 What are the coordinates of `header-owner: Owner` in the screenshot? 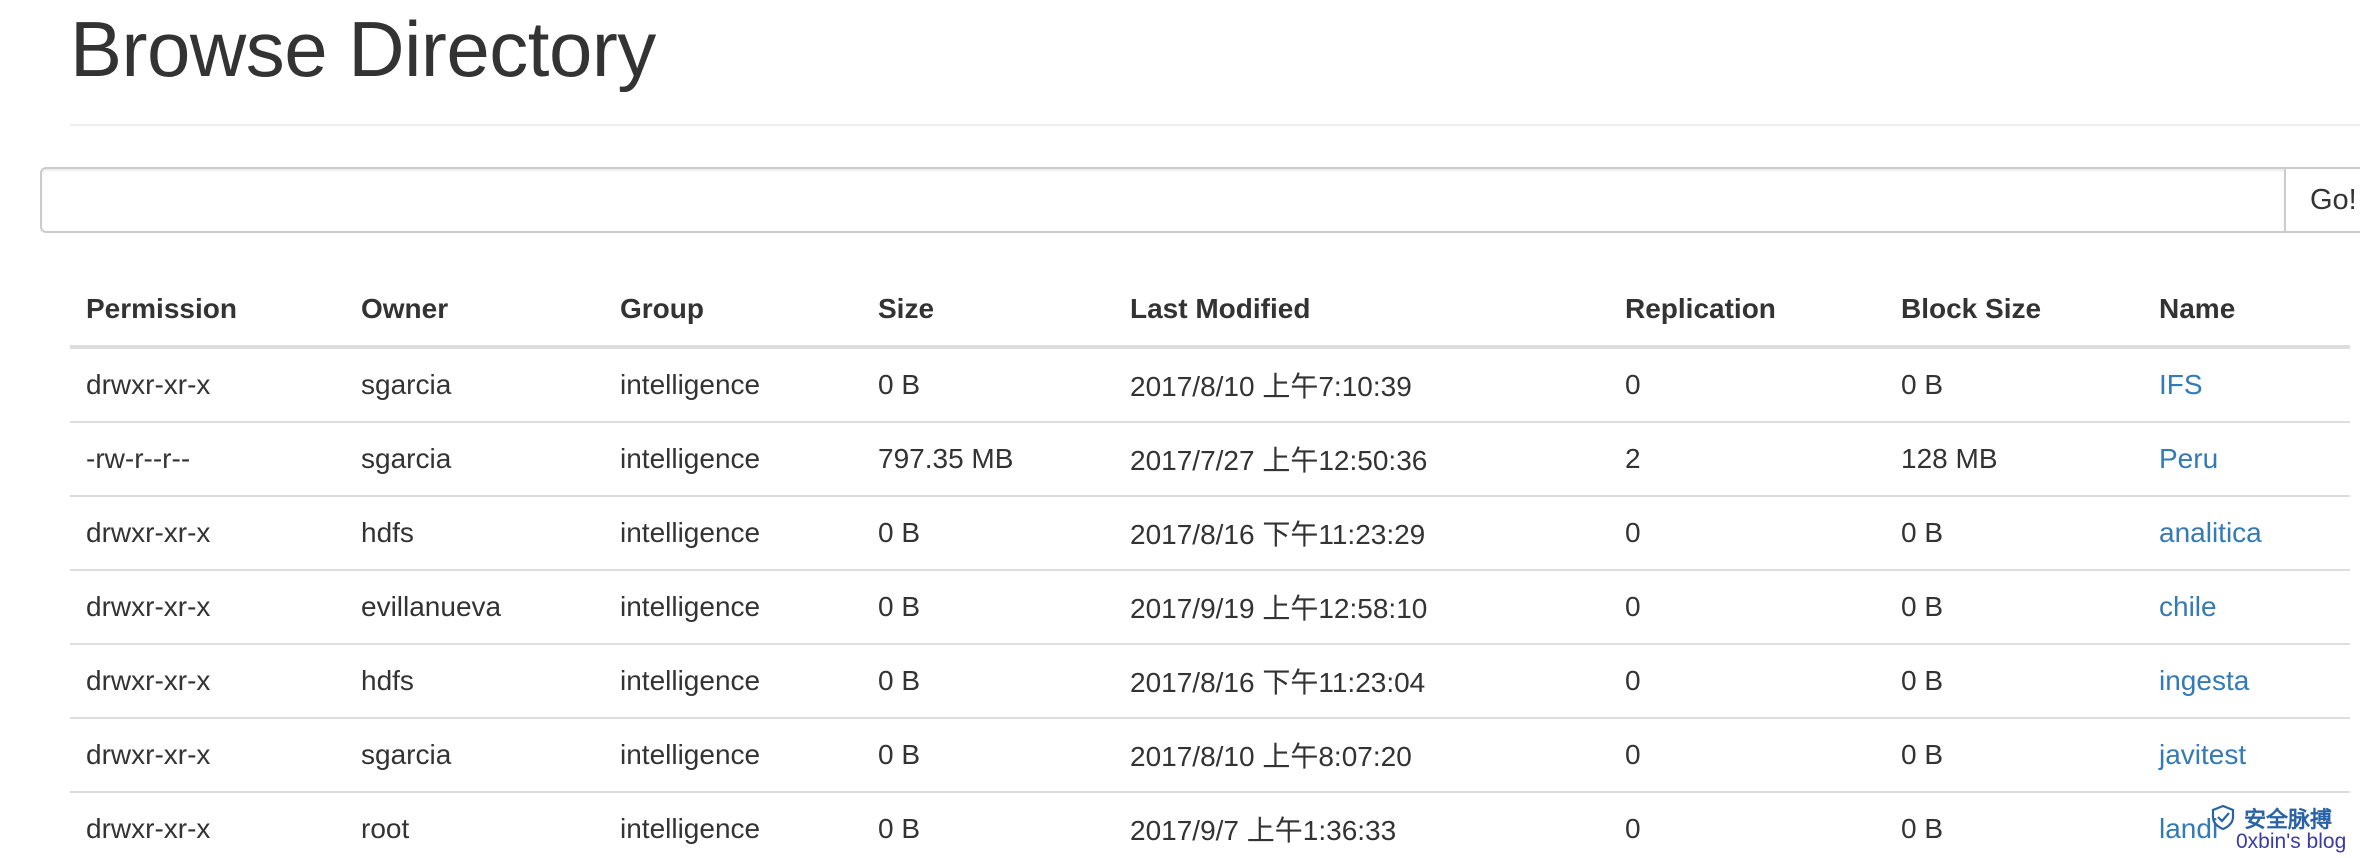 It's located at (474, 310).